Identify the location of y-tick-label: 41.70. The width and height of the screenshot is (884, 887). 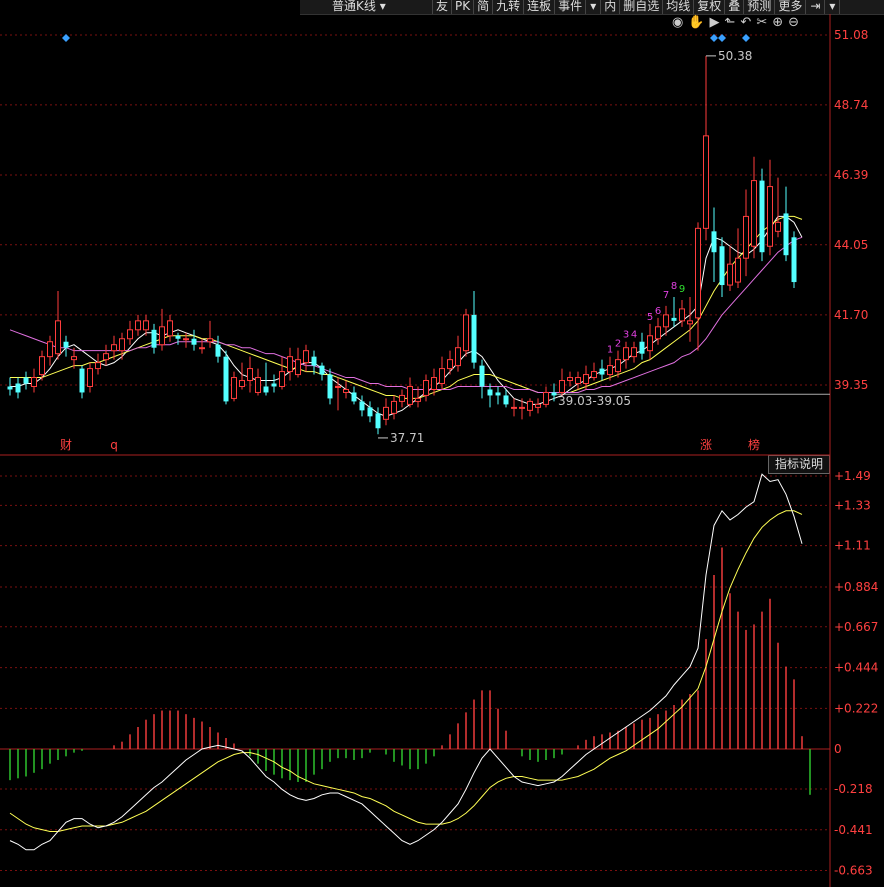
(851, 315).